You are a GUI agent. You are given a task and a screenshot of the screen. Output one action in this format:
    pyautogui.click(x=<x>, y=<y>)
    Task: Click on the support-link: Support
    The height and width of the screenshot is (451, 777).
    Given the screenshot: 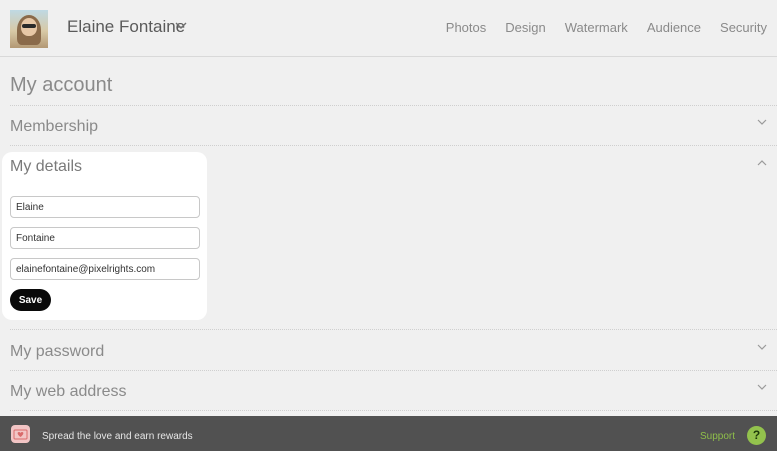 What is the action you would take?
    pyautogui.click(x=717, y=436)
    